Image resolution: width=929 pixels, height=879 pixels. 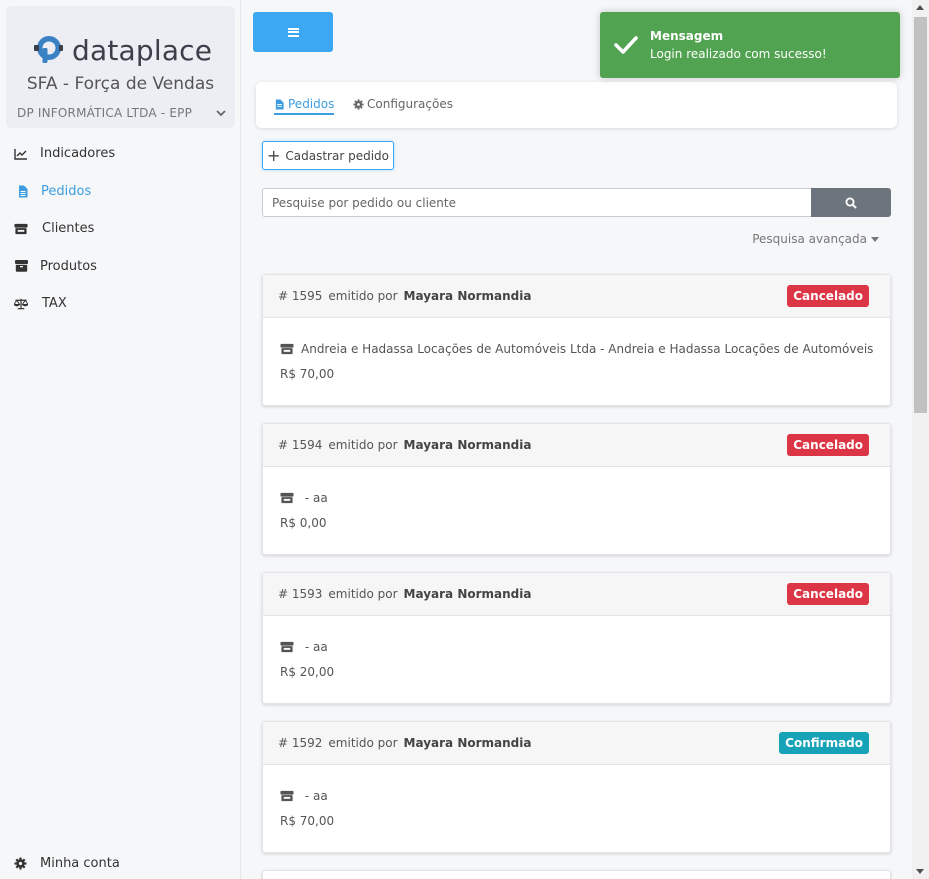 What do you see at coordinates (337, 155) in the screenshot?
I see `add-order-label: Cadastrar pedido` at bounding box center [337, 155].